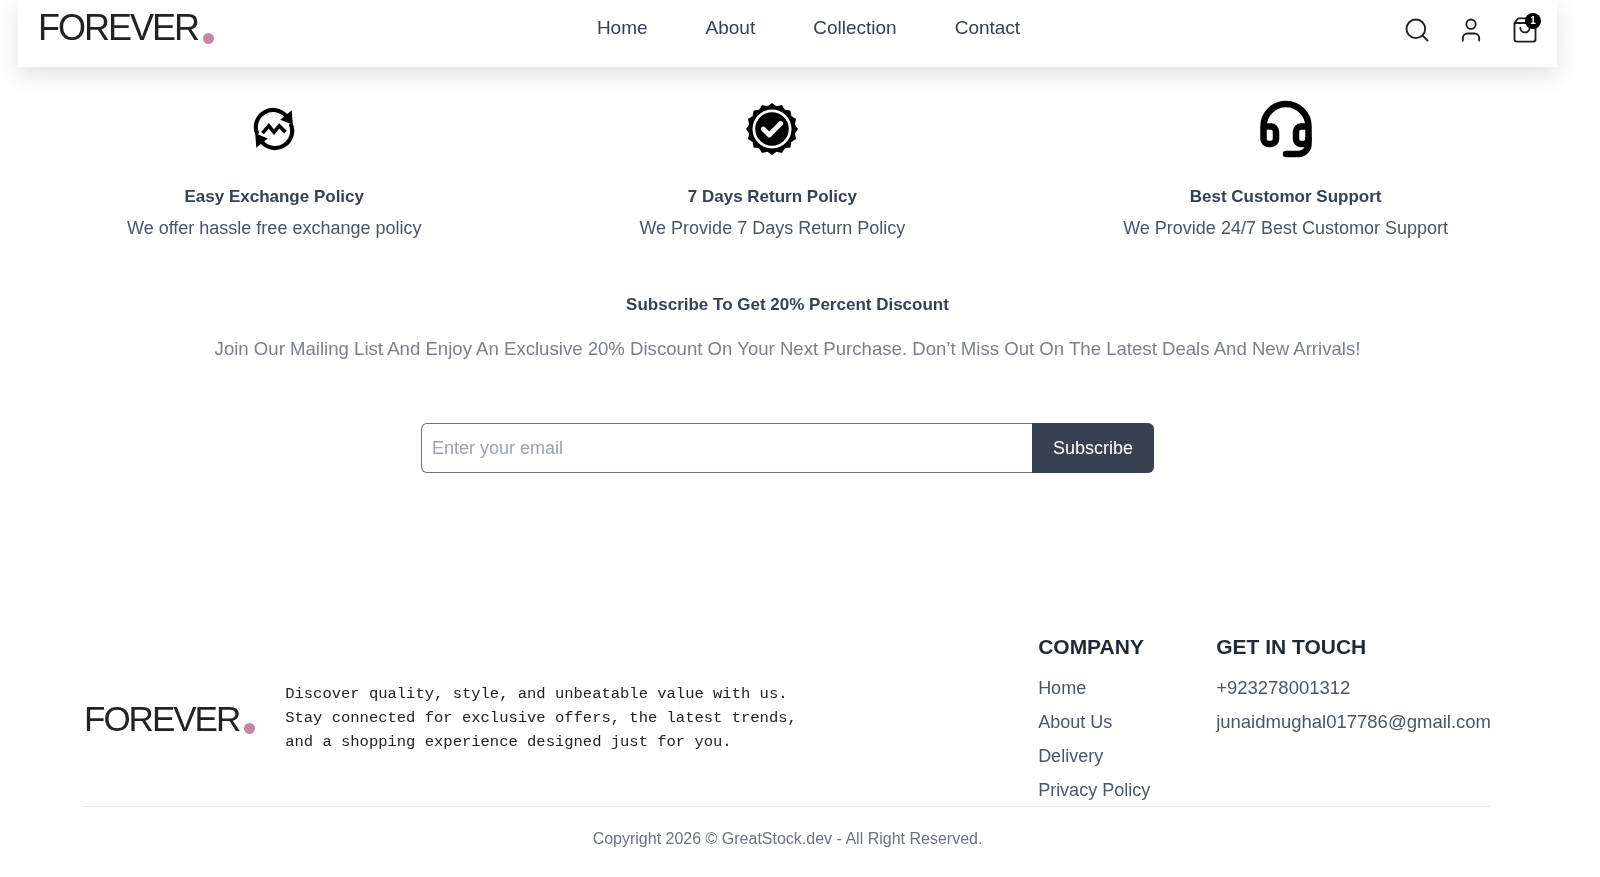 This screenshot has height=877, width=1600. Describe the element at coordinates (772, 129) in the screenshot. I see `badge-check-icon` at that location.